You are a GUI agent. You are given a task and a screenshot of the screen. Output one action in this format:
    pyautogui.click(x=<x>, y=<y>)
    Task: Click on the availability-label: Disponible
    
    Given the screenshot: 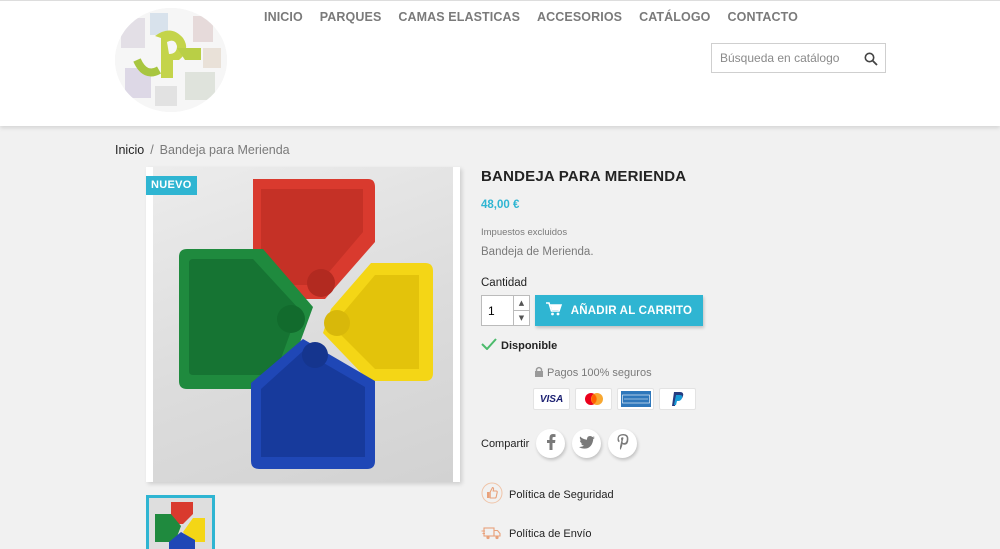 What is the action you would take?
    pyautogui.click(x=529, y=345)
    